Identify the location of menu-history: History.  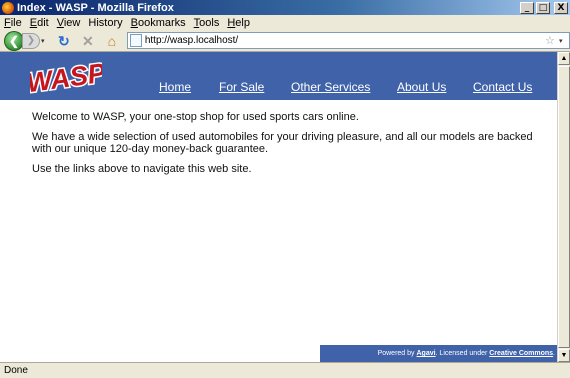
(105, 23).